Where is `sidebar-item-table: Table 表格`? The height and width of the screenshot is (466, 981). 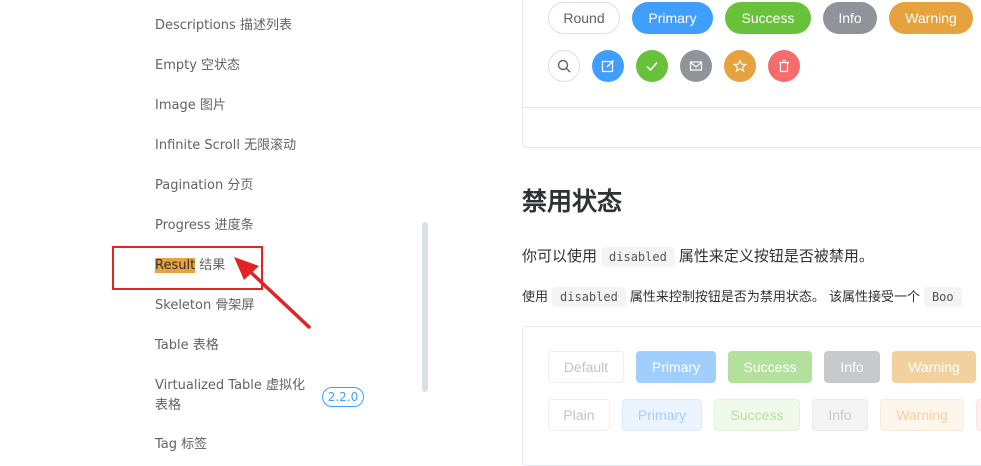
sidebar-item-table: Table 表格 is located at coordinates (187, 346).